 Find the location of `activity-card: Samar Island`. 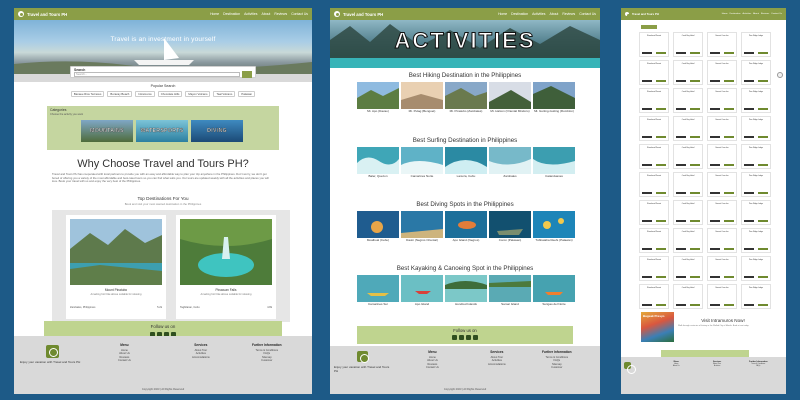

activity-card: Samar Island is located at coordinates (510, 291).